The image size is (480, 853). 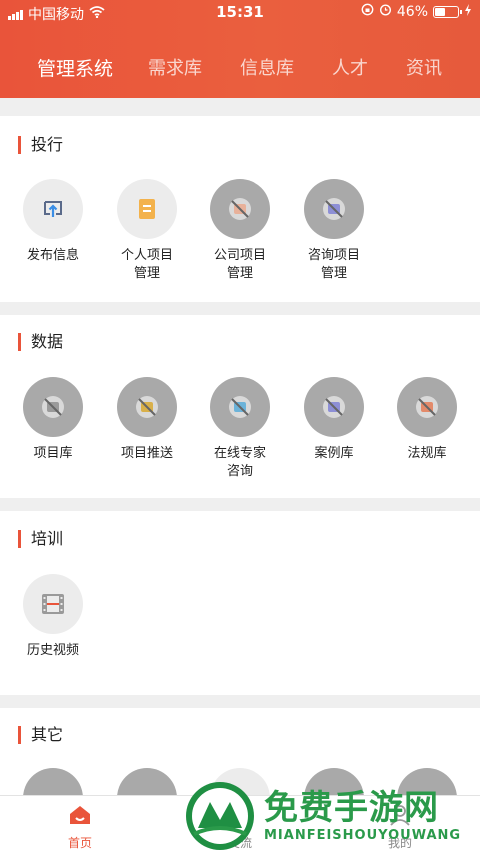 I want to click on online-expert-button: 在线专家 咨询, so click(x=240, y=429).